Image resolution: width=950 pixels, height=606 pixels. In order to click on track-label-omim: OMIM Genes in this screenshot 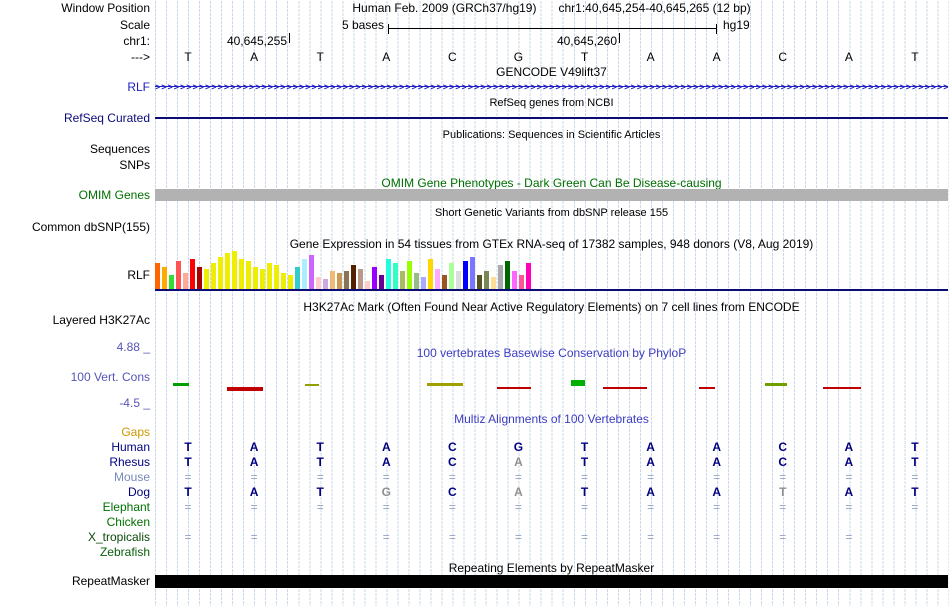, I will do `click(75, 195)`.